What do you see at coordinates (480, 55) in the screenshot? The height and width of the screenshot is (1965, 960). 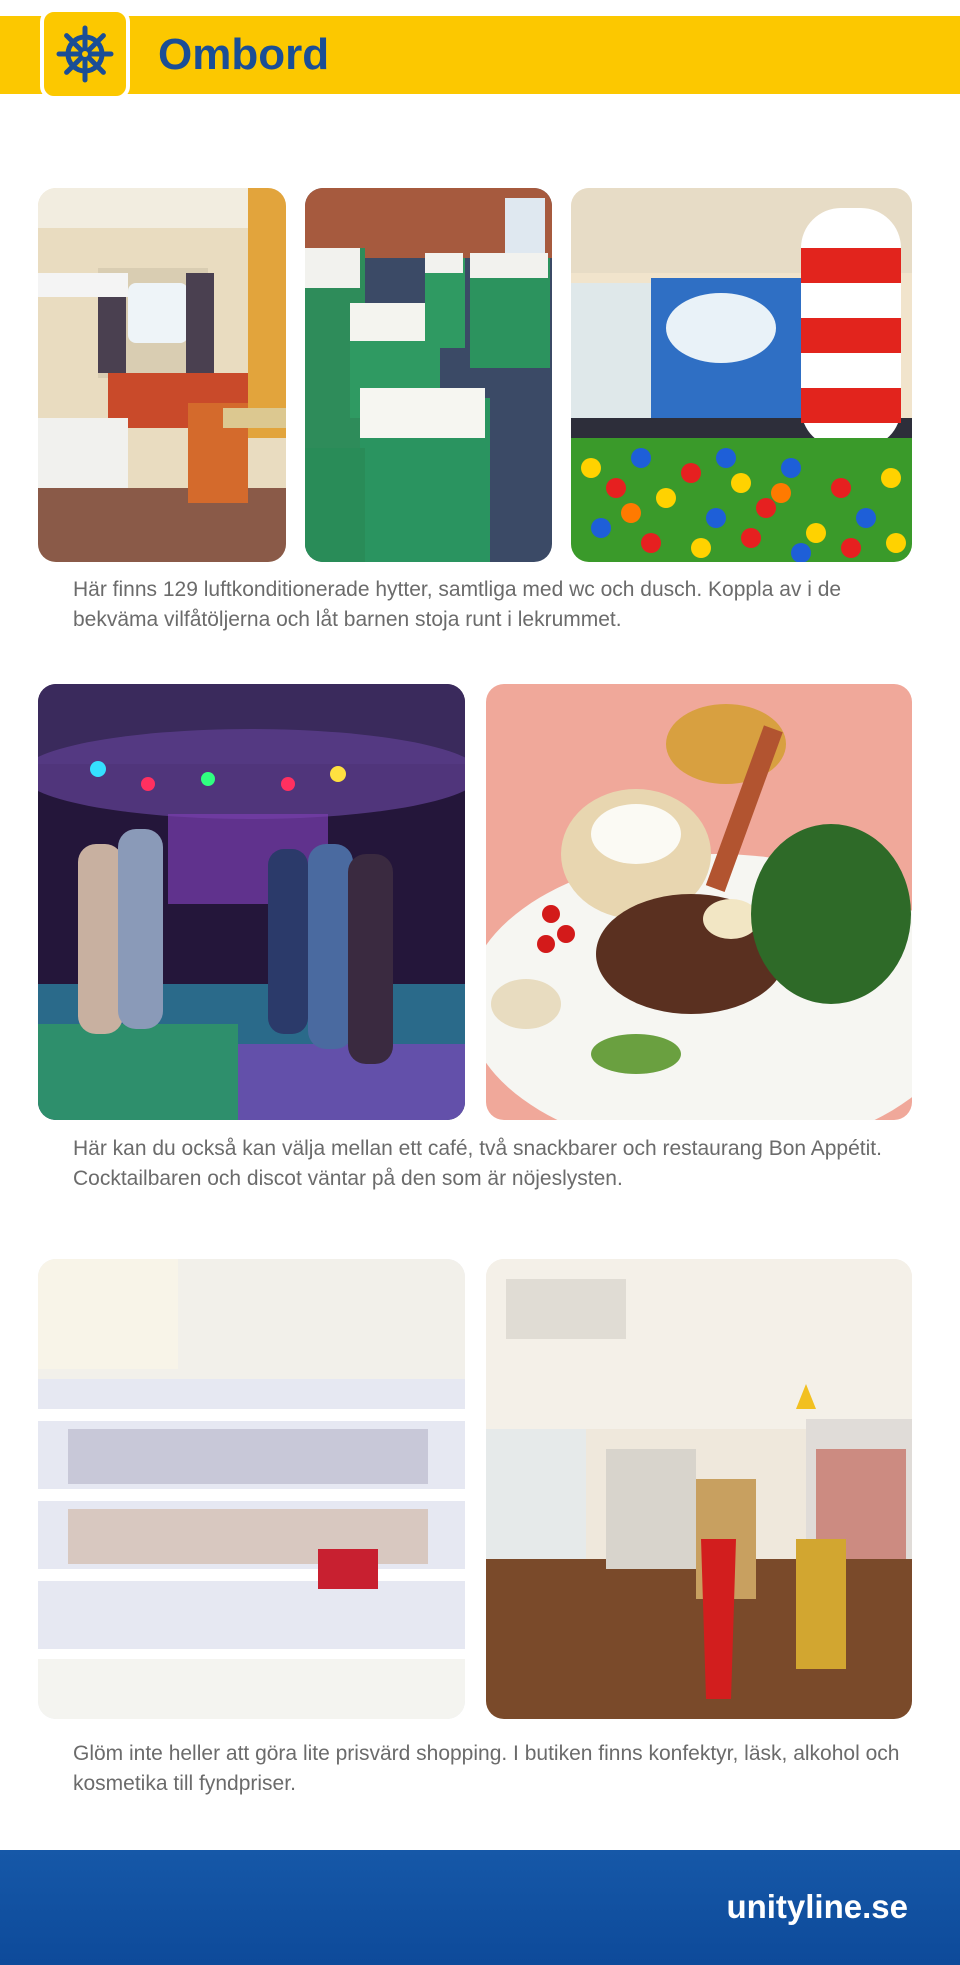 I see `header-bar: Ombord` at bounding box center [480, 55].